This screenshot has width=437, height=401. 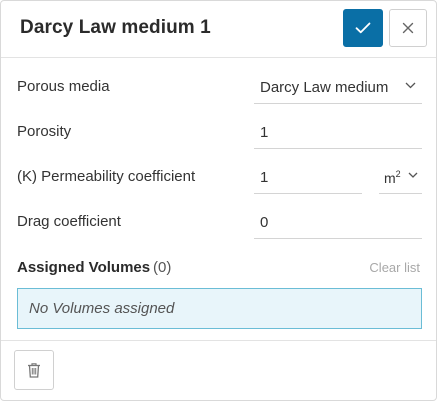 I want to click on permeability-input: 1, so click(x=308, y=177).